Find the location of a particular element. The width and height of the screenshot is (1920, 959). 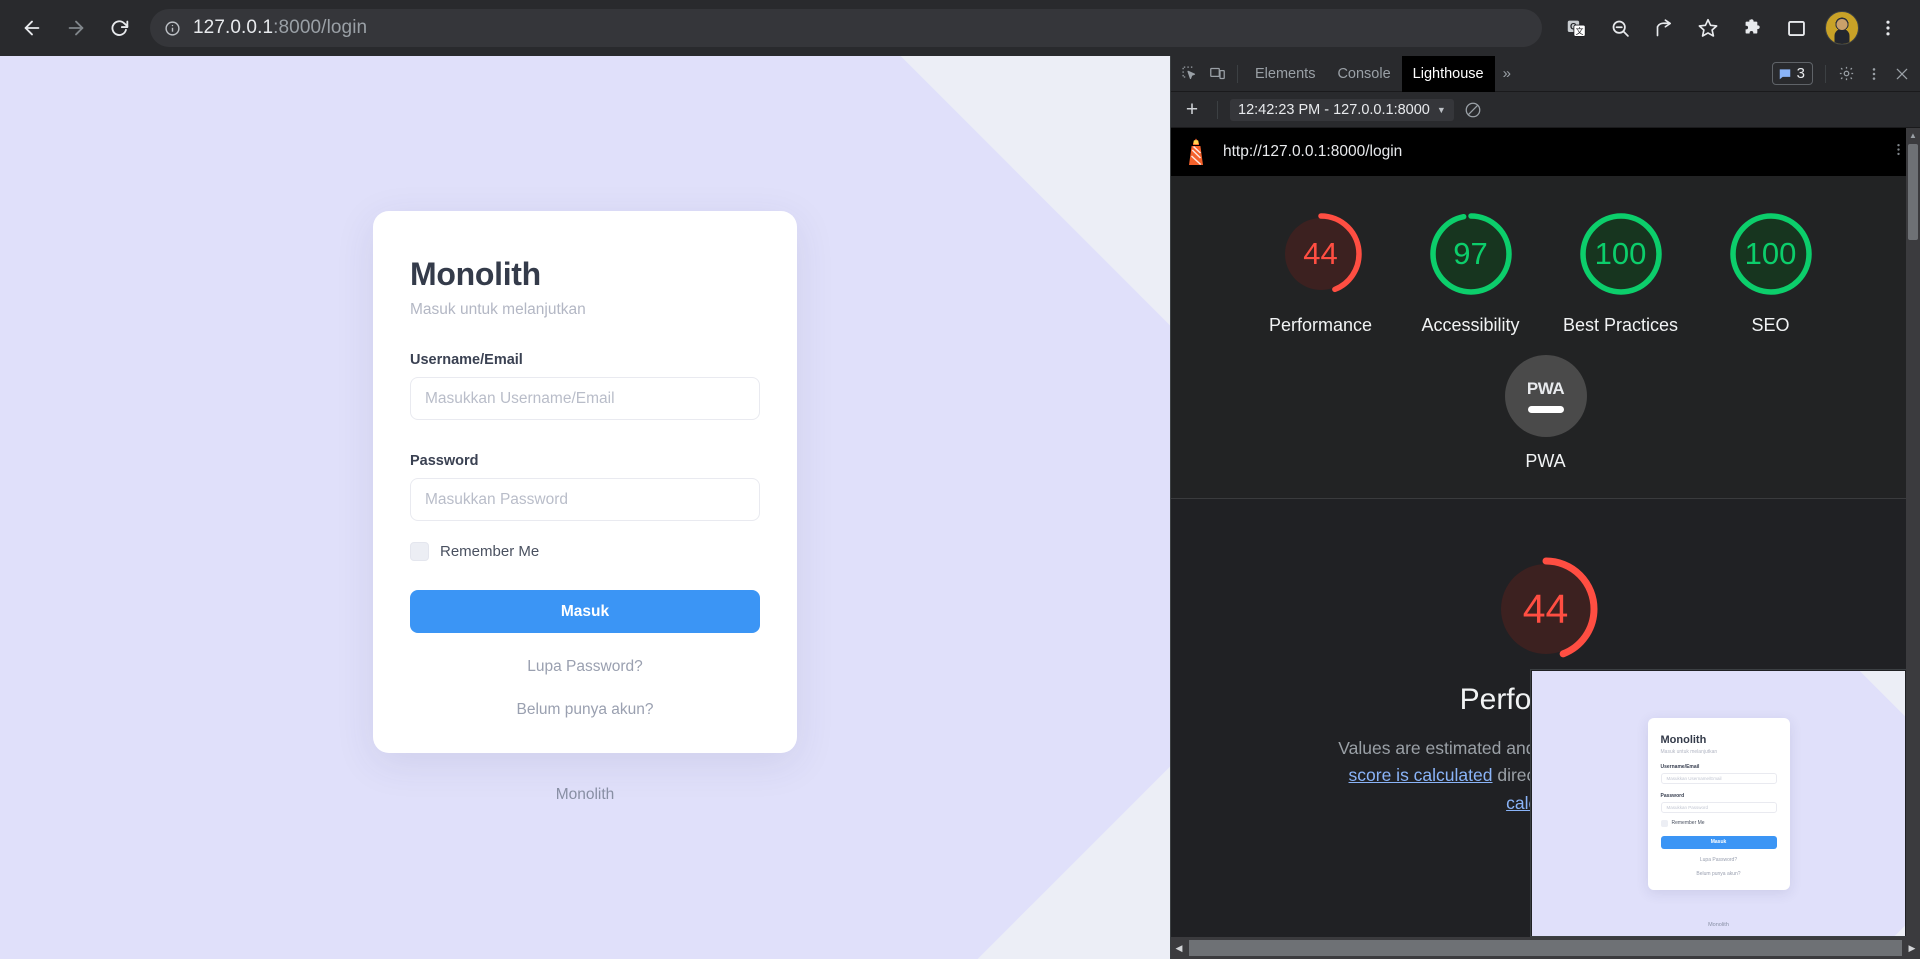

address-bar: 127.0.0.1:8000/login is located at coordinates (846, 28).